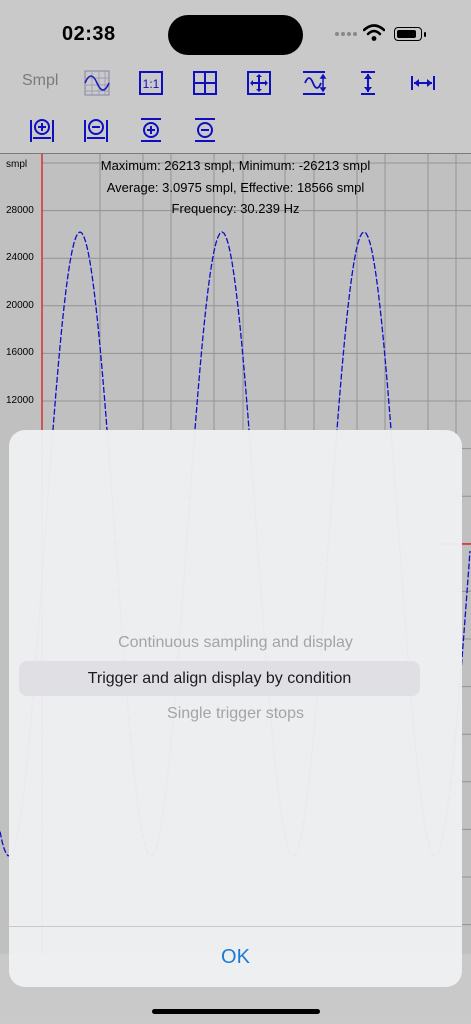 The height and width of the screenshot is (1024, 471). I want to click on option-continuous: Continuous sampling and display, so click(235, 643).